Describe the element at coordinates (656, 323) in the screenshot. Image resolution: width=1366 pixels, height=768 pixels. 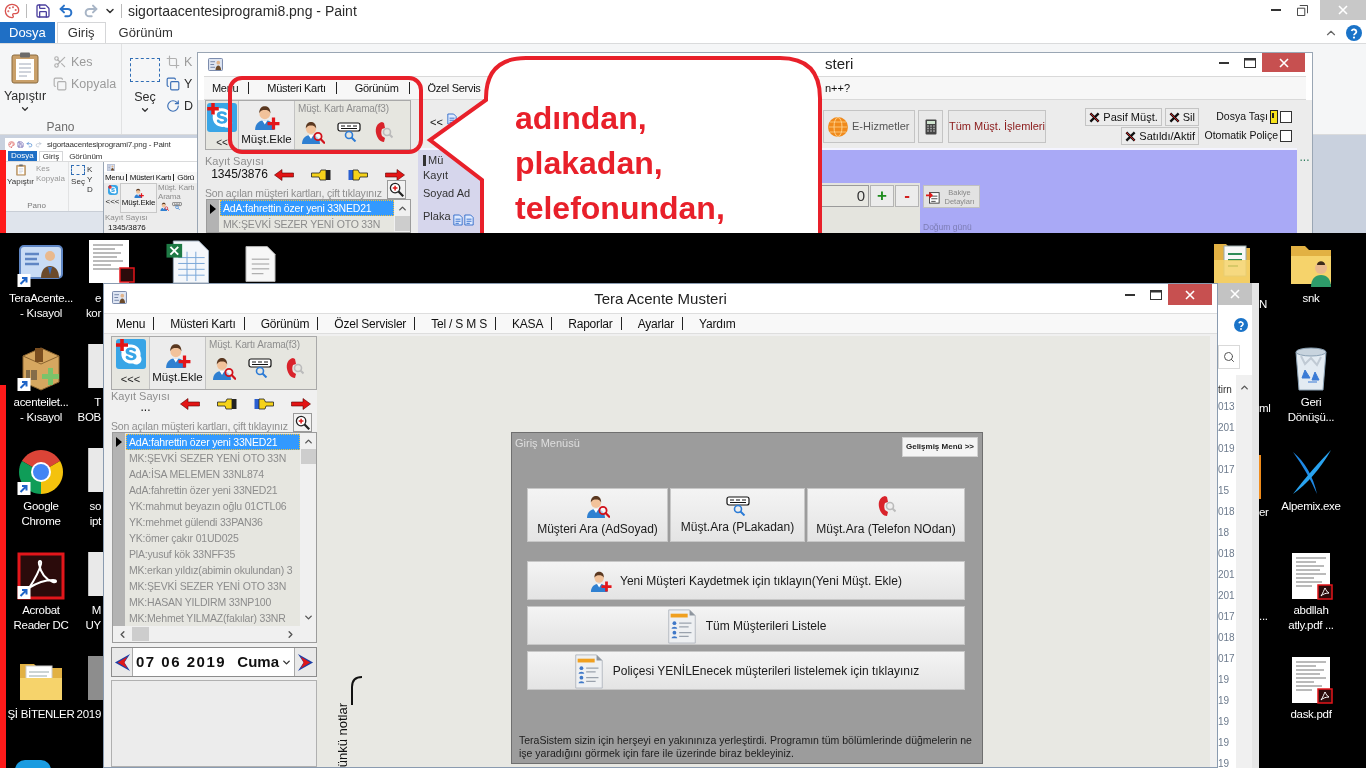
I see `menu-item: Ayarlar` at that location.